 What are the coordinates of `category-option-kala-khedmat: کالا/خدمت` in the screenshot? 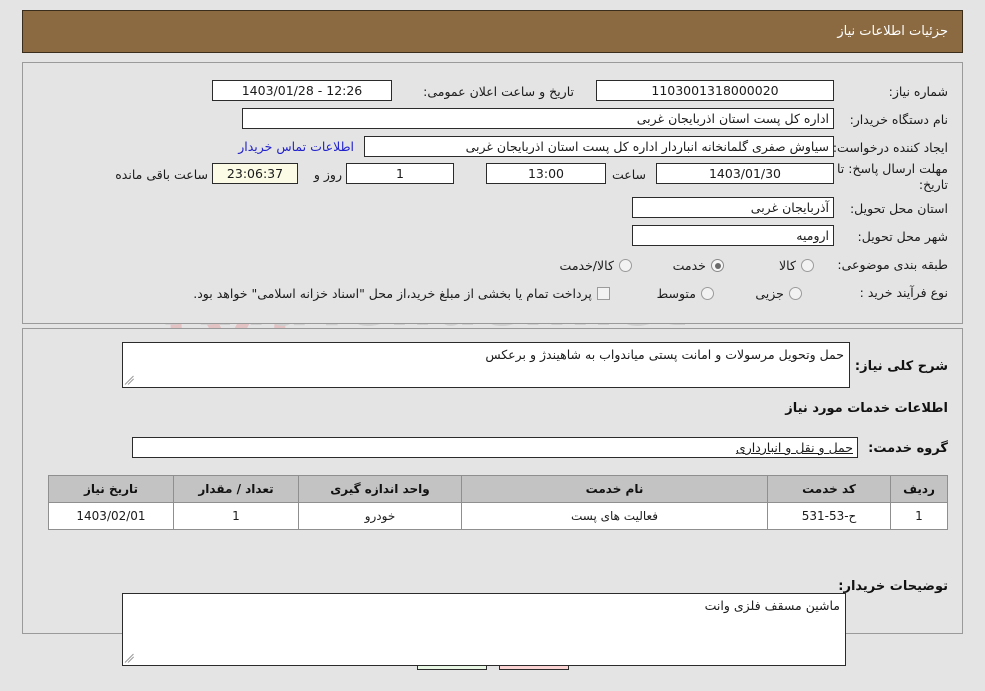 It's located at (596, 264).